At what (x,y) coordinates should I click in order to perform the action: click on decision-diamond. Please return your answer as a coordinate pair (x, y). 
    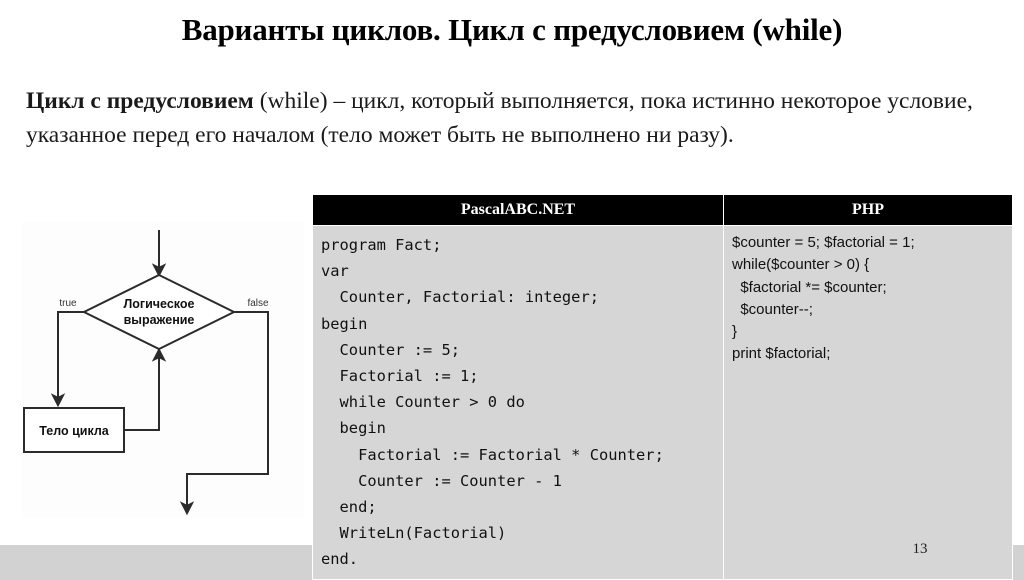
    Looking at the image, I should click on (159, 312).